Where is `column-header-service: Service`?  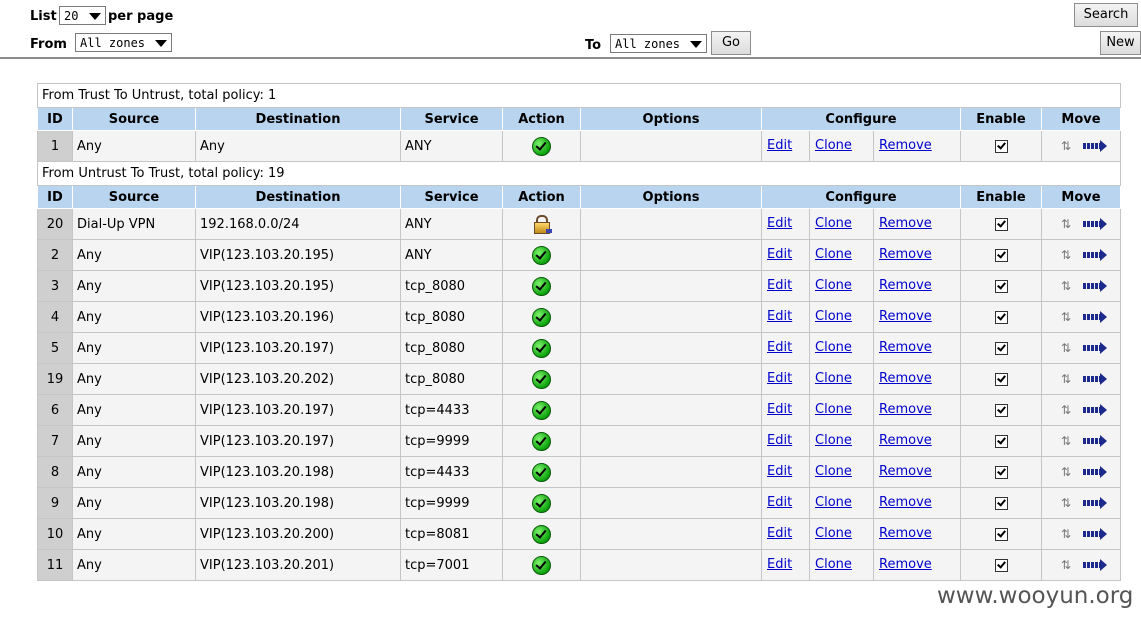 column-header-service: Service is located at coordinates (451, 197).